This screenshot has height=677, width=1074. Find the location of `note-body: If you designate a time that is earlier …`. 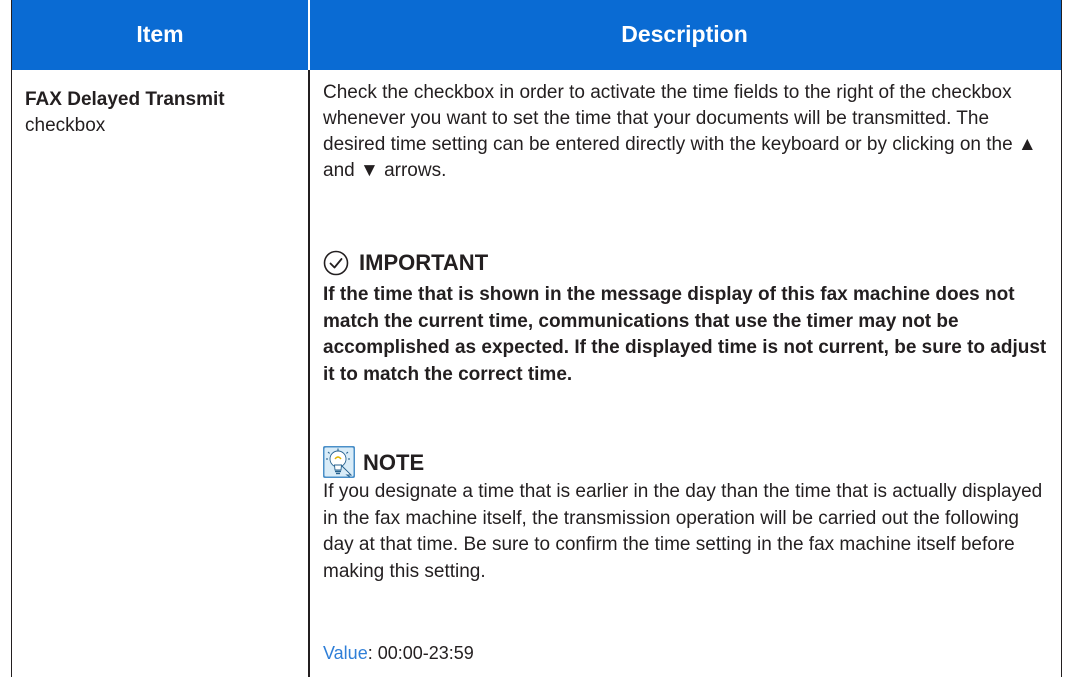

note-body: If you designate a time that is earlier … is located at coordinates (683, 531).